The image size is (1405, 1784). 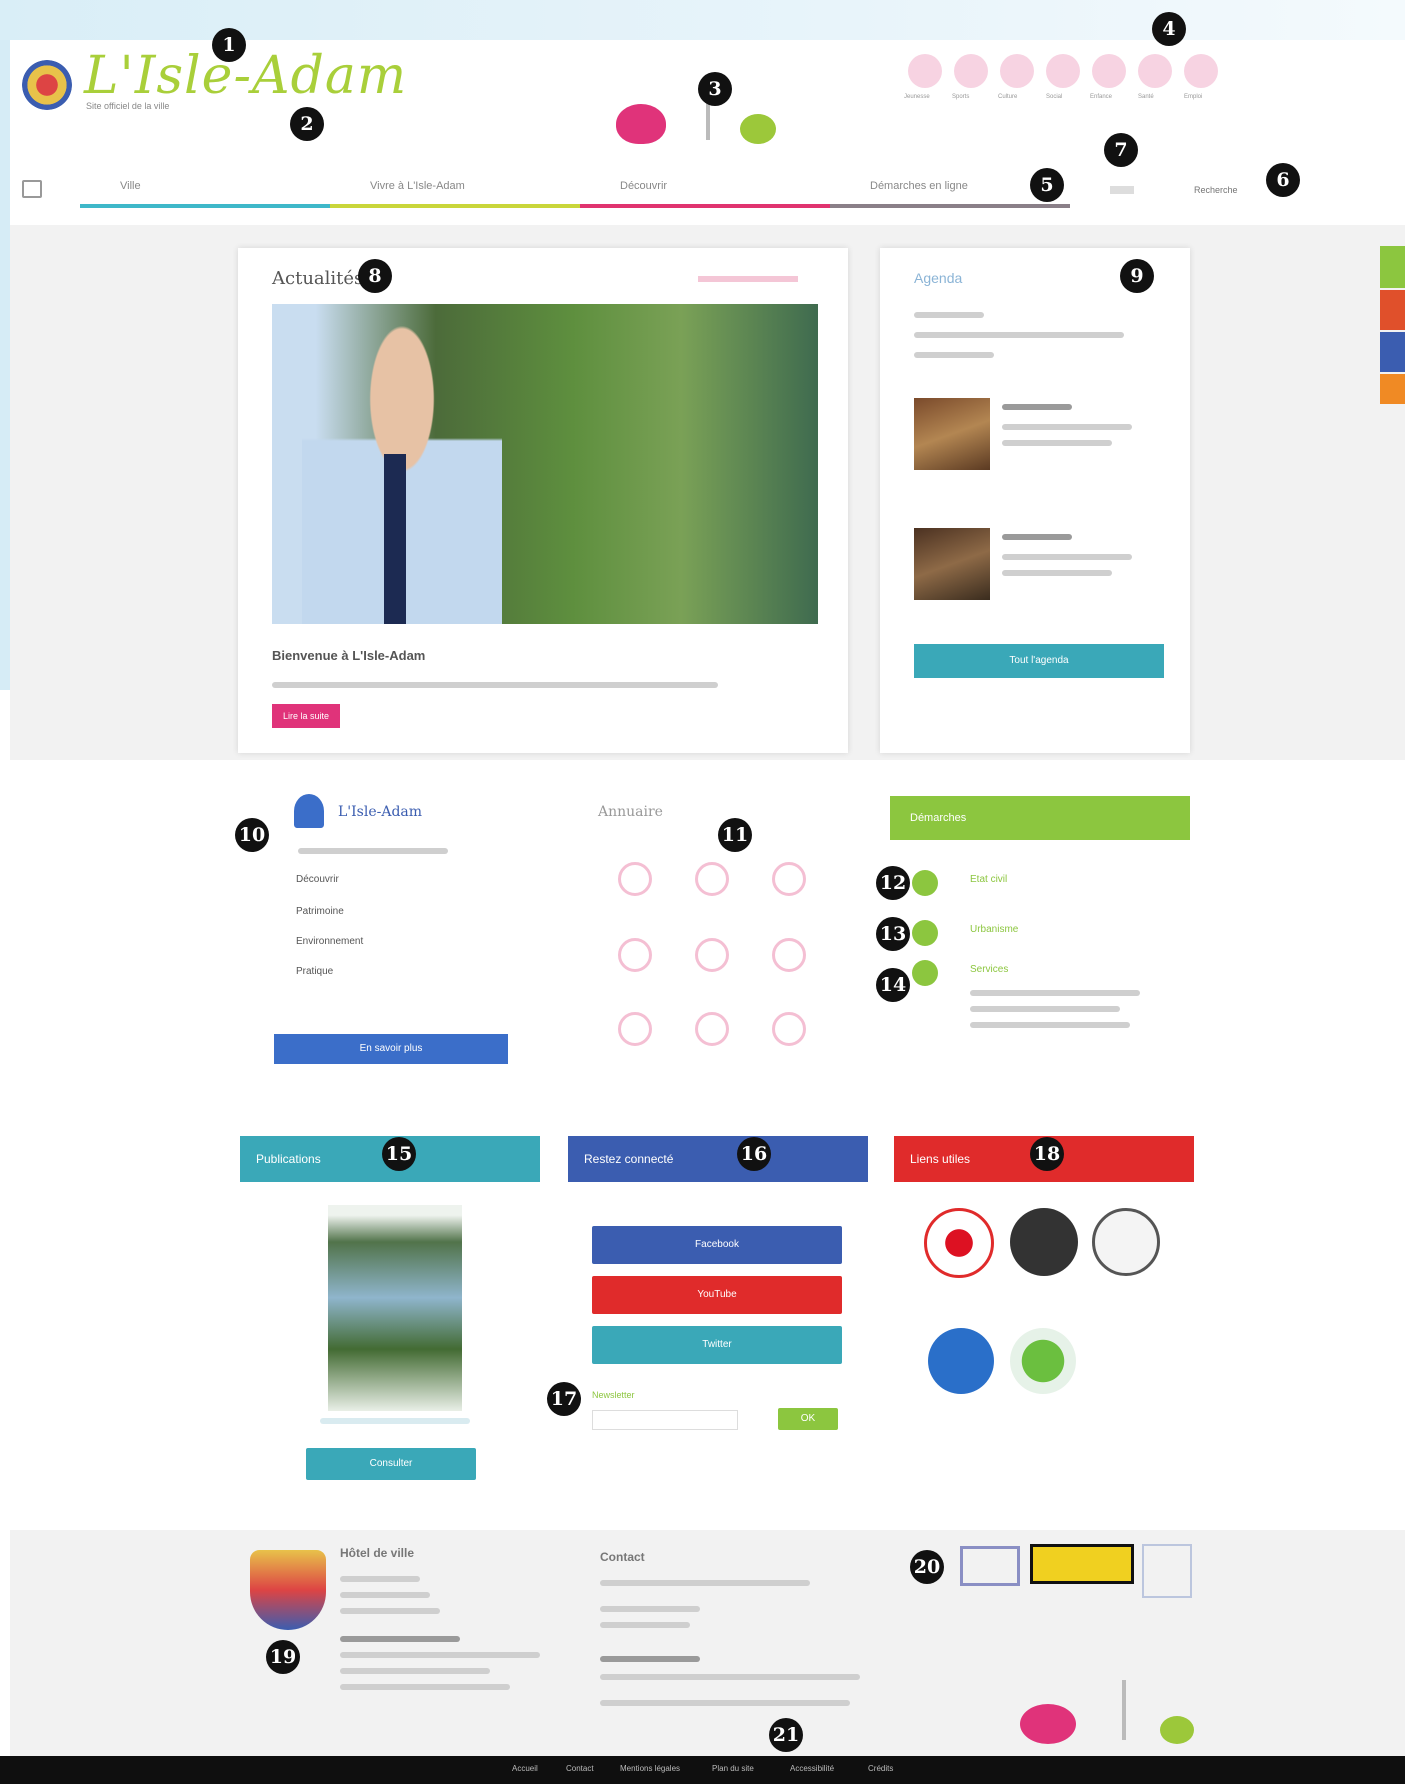 I want to click on nav-item-ville: Ville, so click(x=130, y=186).